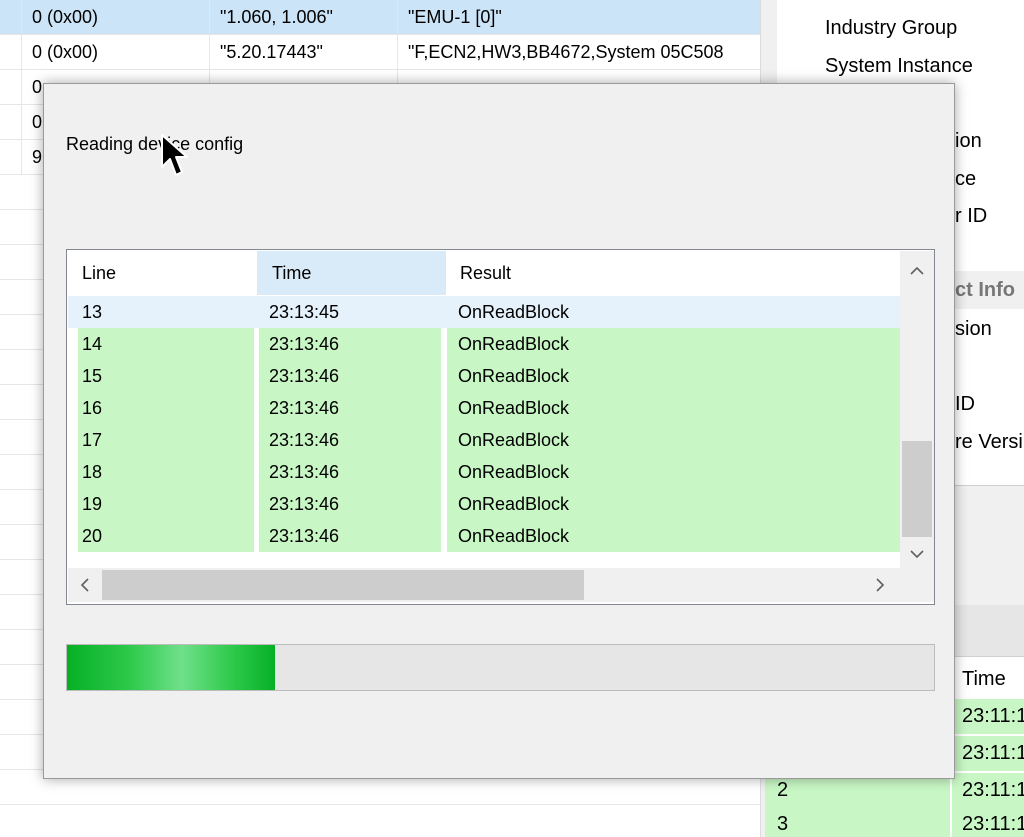  I want to click on log-row: 3 23:11:1, so click(894, 822).